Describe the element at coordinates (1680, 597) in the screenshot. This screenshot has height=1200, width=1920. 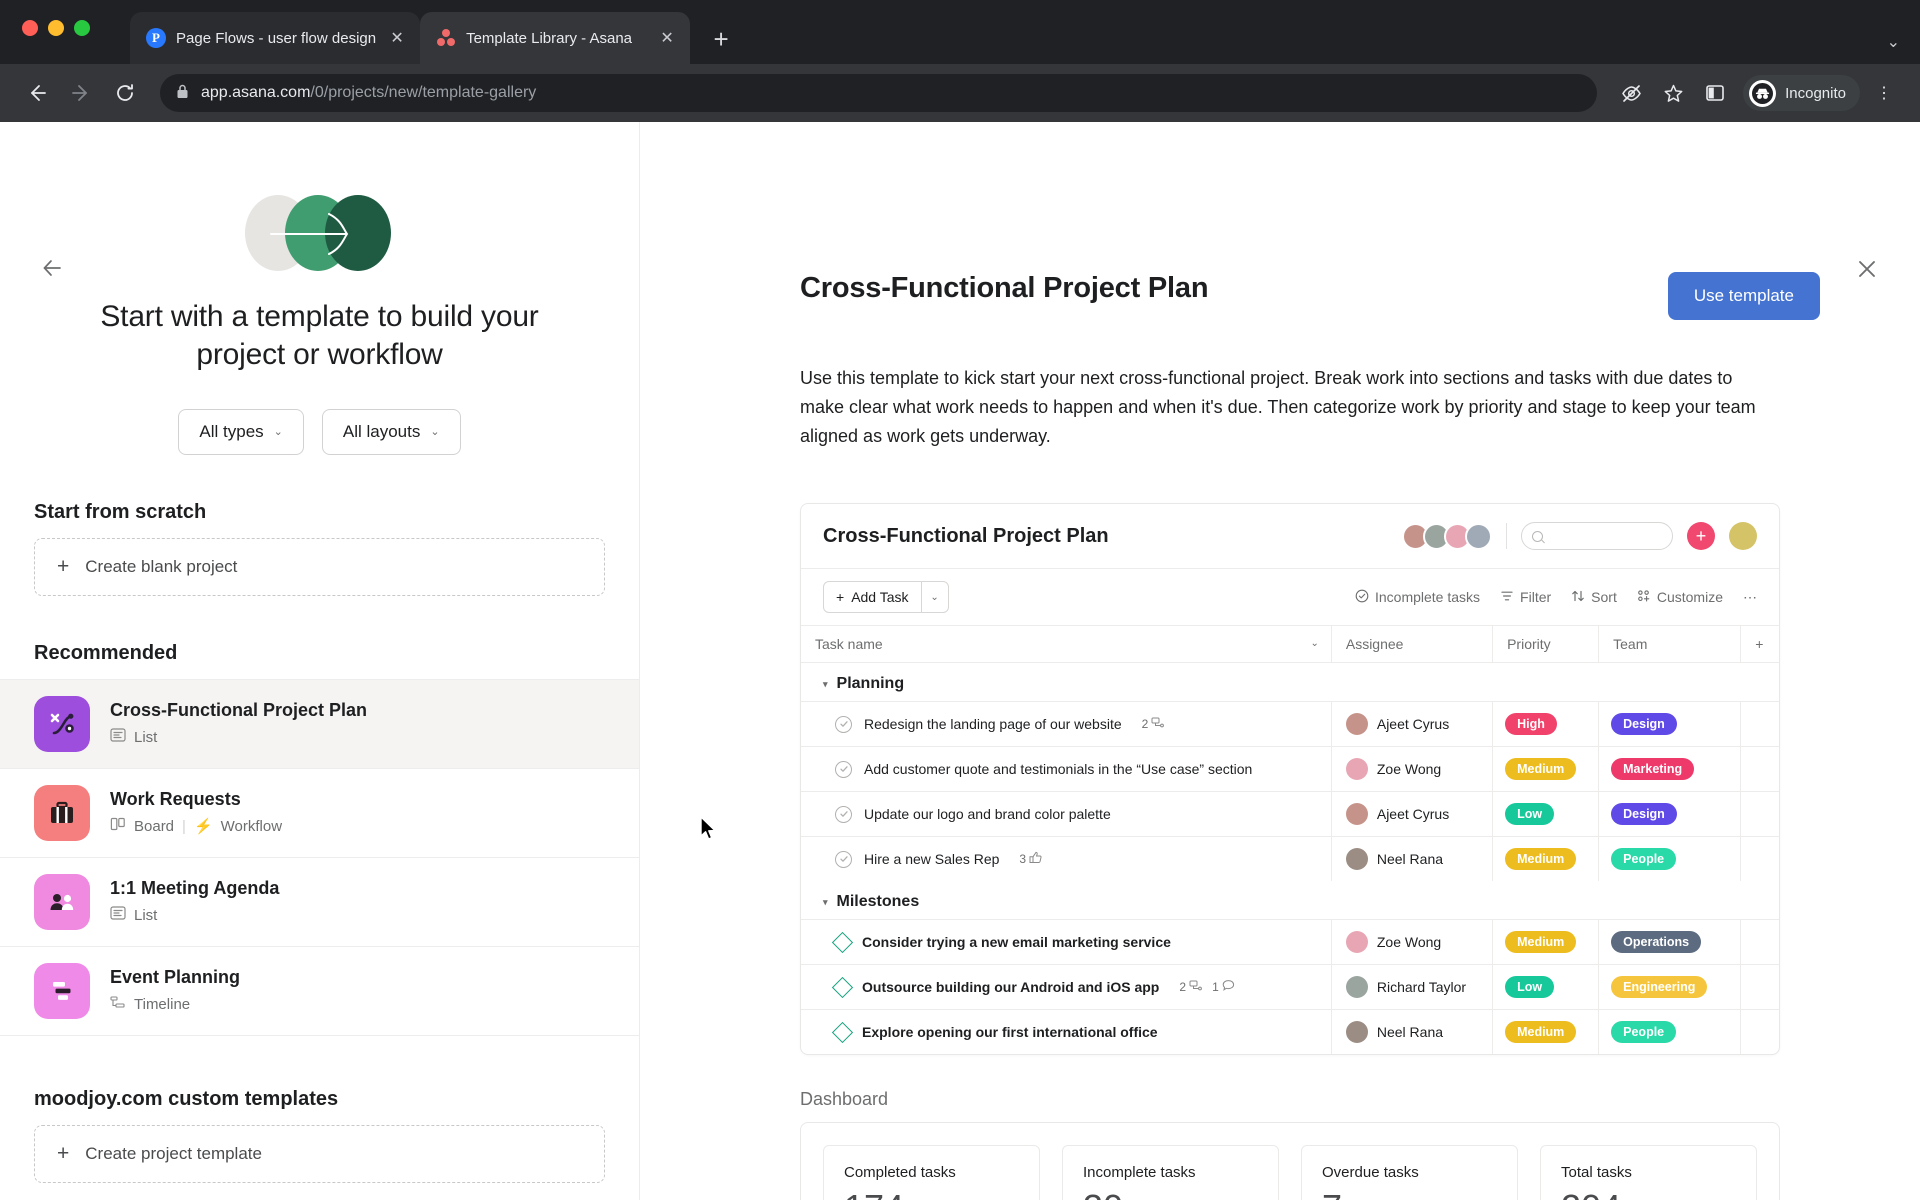
I see `tool-customize: Customize` at that location.